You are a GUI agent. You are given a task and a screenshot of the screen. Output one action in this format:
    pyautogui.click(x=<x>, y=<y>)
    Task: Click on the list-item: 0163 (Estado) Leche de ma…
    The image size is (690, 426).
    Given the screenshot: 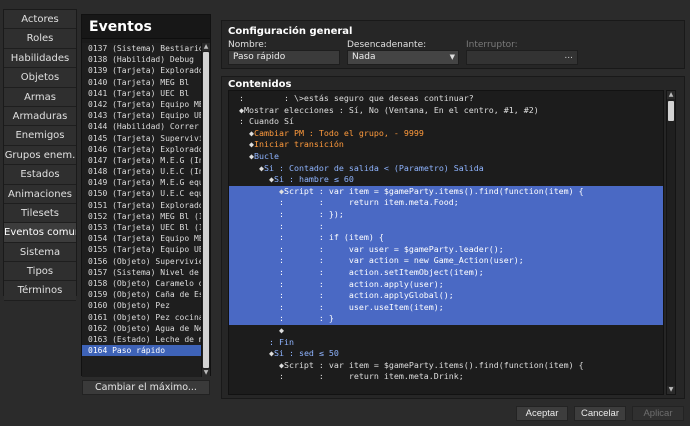 What is the action you would take?
    pyautogui.click(x=141, y=339)
    